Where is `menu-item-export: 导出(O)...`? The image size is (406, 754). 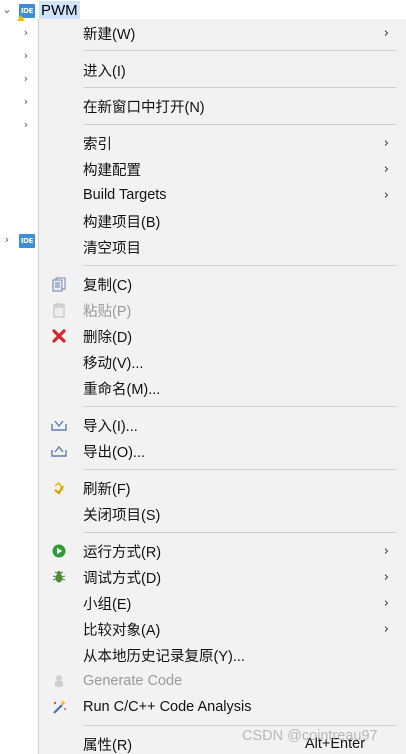
menu-item-export: 导出(O)... is located at coordinates (222, 451).